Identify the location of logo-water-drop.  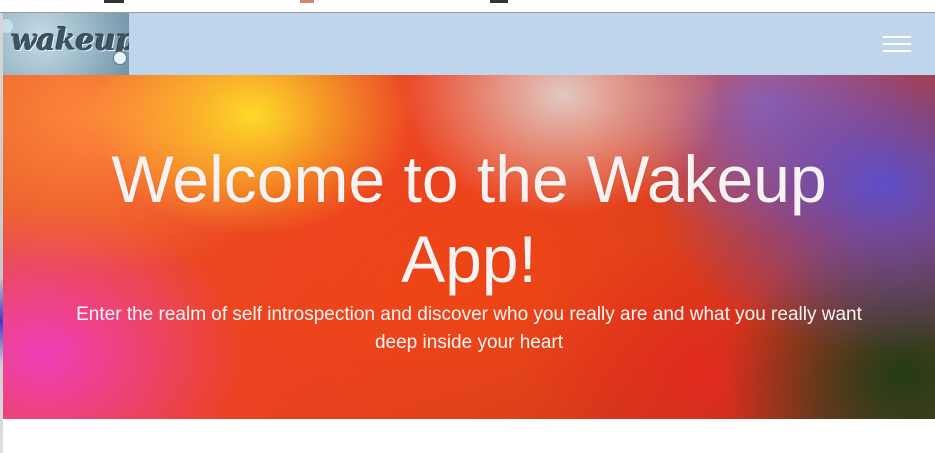
(120, 58).